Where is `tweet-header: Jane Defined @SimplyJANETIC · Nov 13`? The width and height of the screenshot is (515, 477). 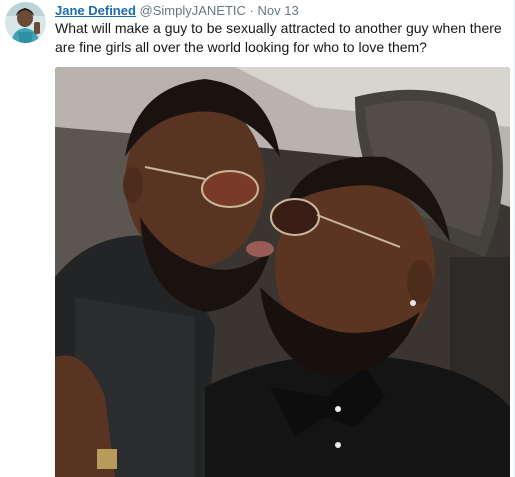 tweet-header: Jane Defined @SimplyJANETIC · Nov 13 is located at coordinates (177, 11).